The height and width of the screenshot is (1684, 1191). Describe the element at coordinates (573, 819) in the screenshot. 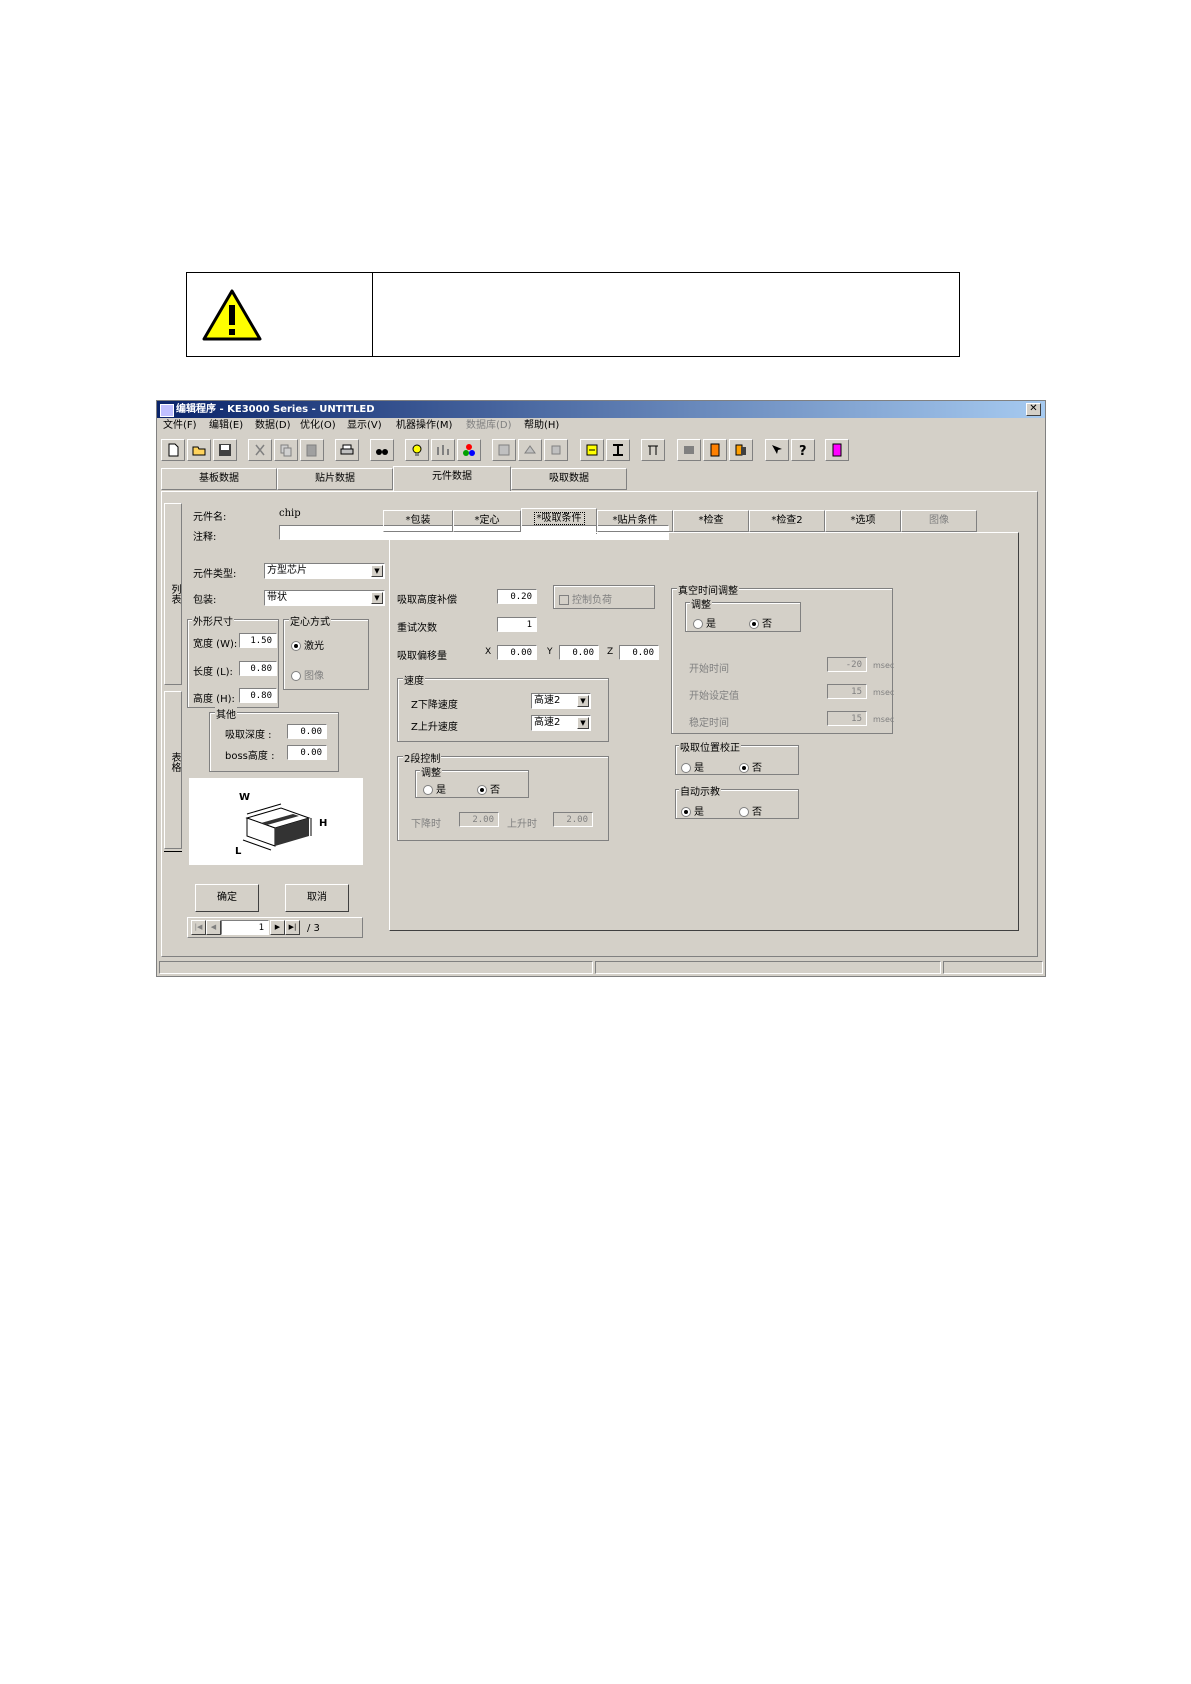

I see `two-stage-up-input: 2.00` at that location.